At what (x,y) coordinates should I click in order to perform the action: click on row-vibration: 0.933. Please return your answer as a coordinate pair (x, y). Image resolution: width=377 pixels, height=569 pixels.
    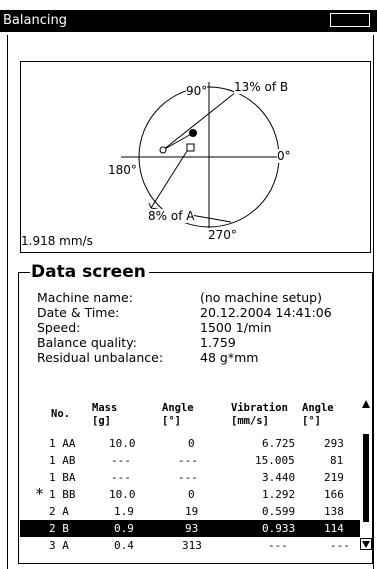
    Looking at the image, I should click on (279, 528).